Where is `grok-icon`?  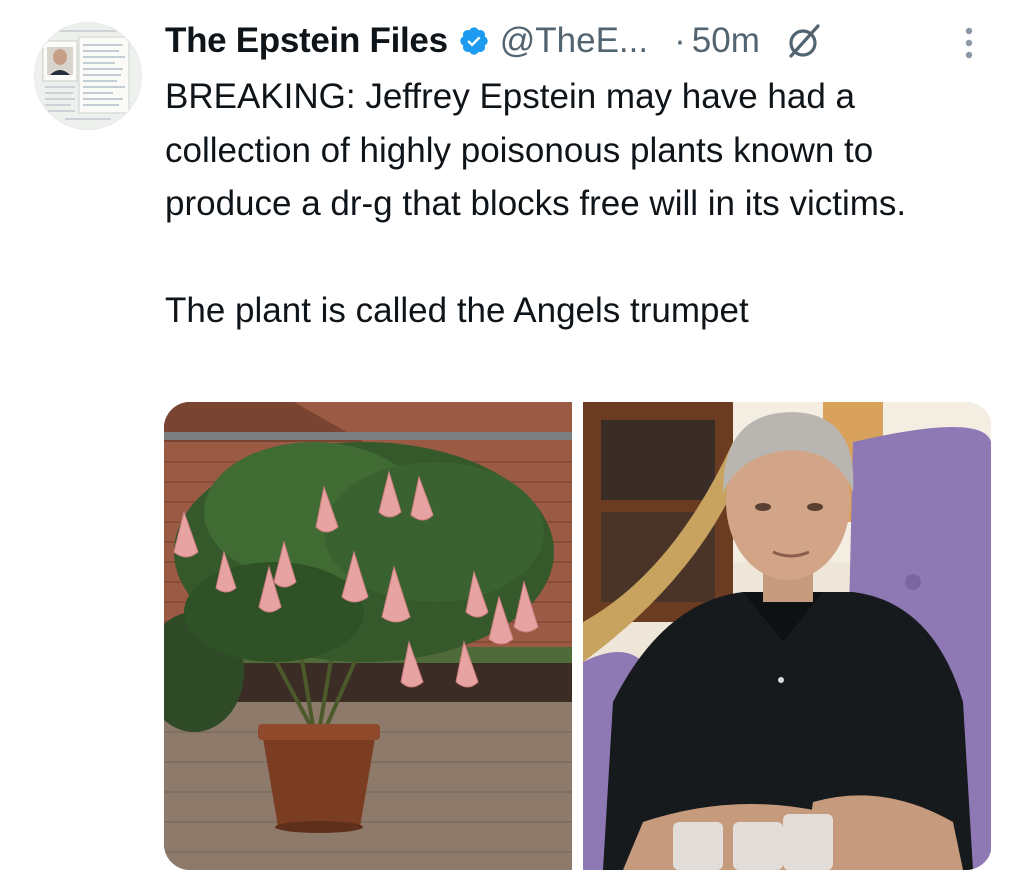
grok-icon is located at coordinates (804, 41).